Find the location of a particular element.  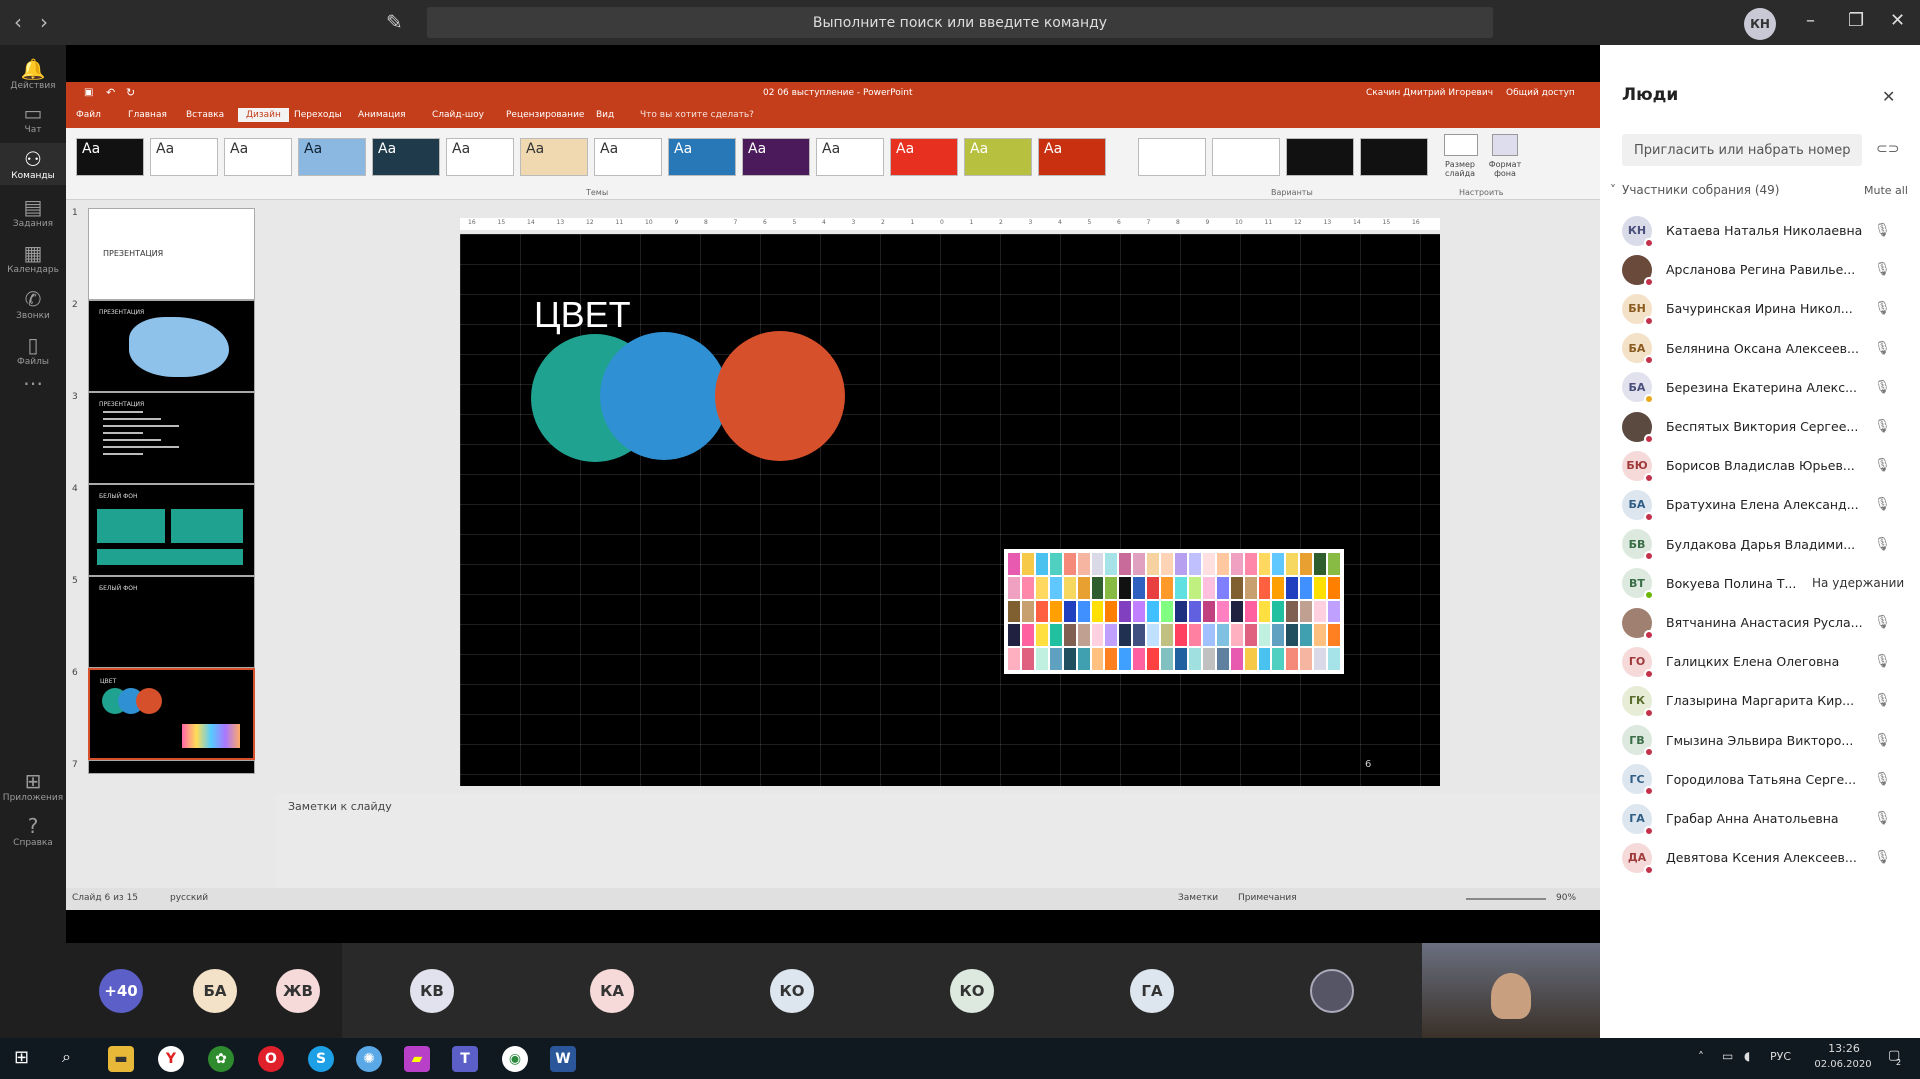

skype-icon: S is located at coordinates (321, 1059).